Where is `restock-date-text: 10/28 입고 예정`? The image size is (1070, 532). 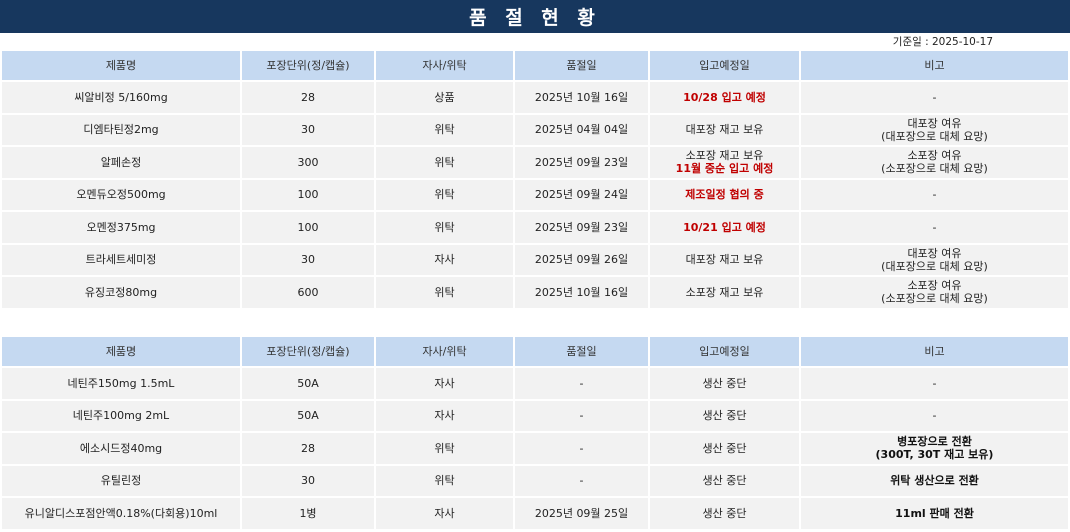 restock-date-text: 10/28 입고 예정 is located at coordinates (724, 97).